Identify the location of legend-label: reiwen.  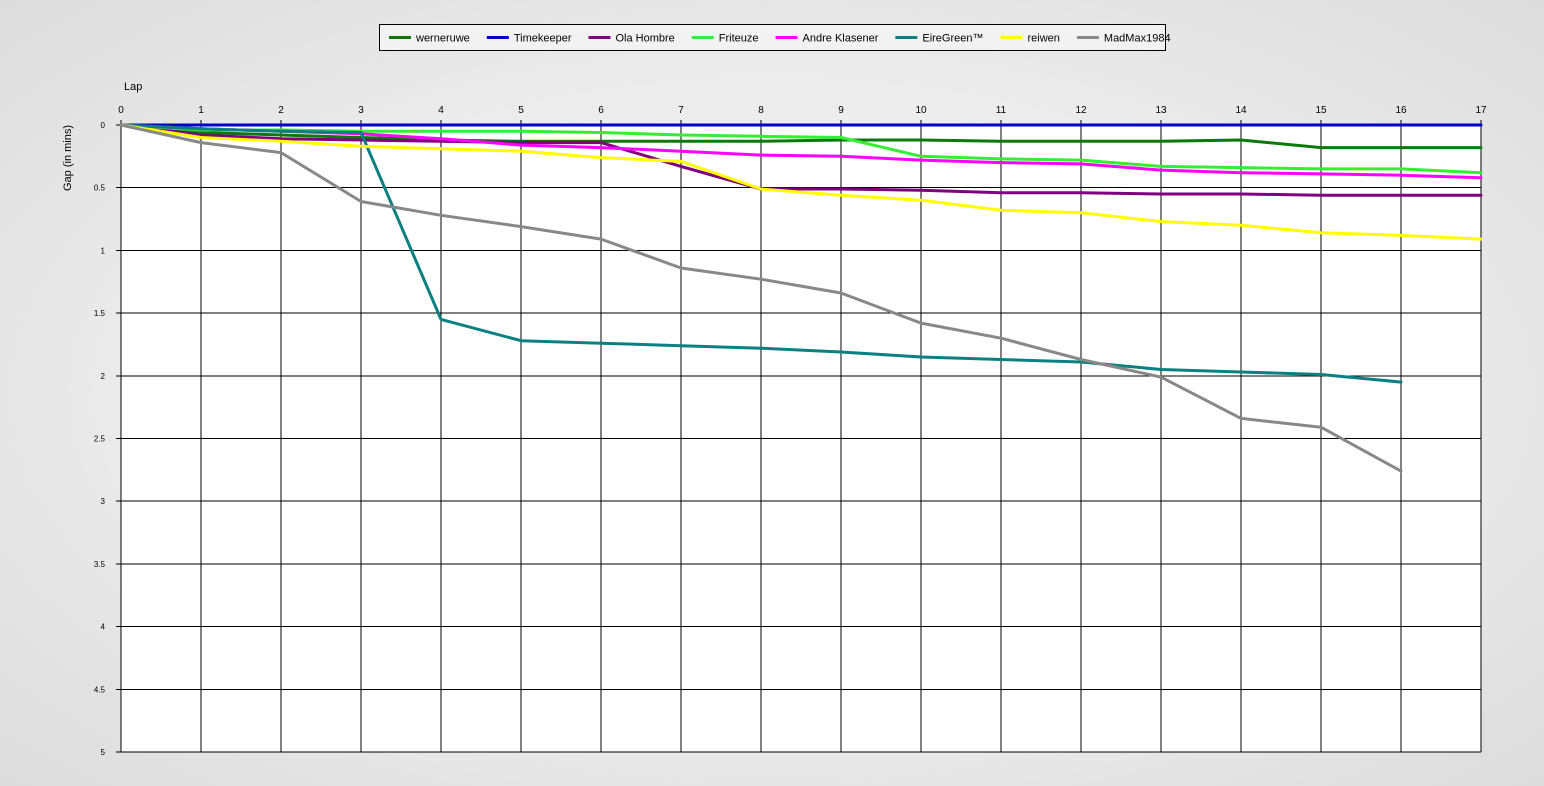
(1044, 39).